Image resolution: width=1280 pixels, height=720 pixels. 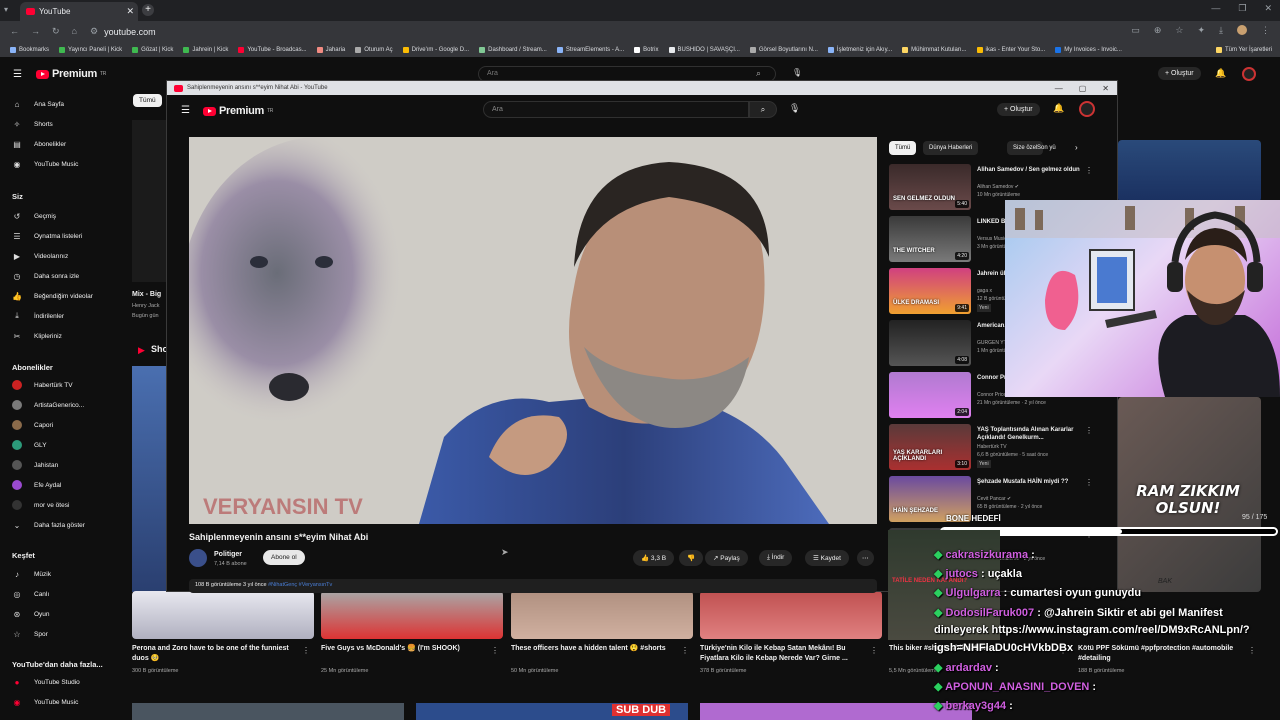 I want to click on chips-next-icon: ›, so click(x=1076, y=147).